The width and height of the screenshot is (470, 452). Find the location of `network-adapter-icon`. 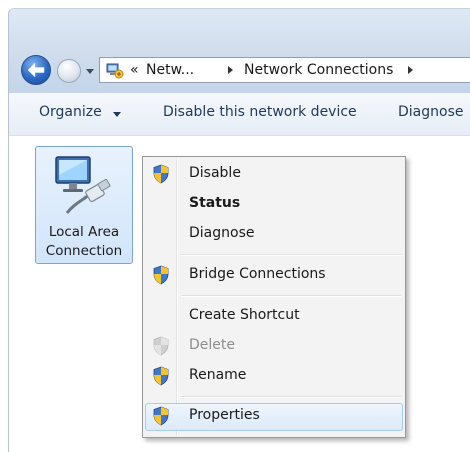

network-adapter-icon is located at coordinates (84, 188).